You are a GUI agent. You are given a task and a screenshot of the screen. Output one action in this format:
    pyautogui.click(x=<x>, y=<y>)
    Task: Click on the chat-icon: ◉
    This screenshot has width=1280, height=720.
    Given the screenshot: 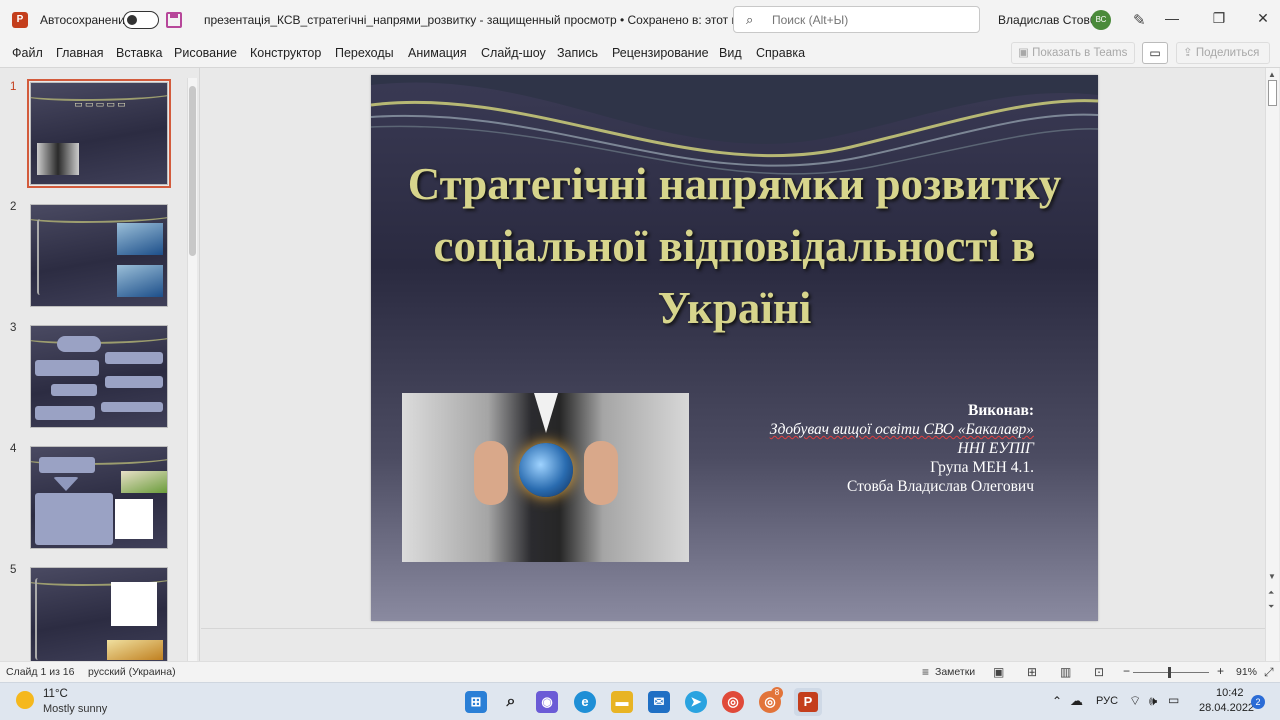 What is the action you would take?
    pyautogui.click(x=547, y=702)
    